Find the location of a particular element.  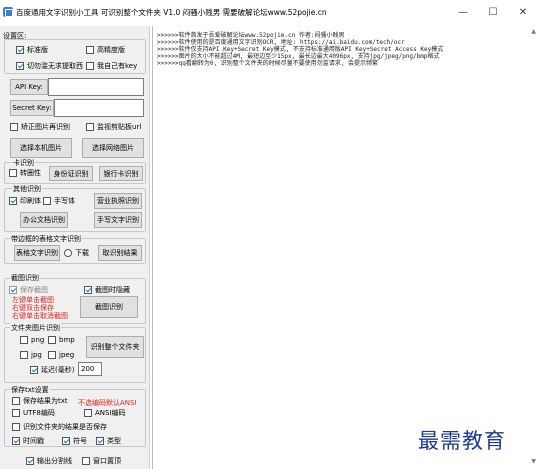

jpg-checkbox: jpg is located at coordinates (31, 355).